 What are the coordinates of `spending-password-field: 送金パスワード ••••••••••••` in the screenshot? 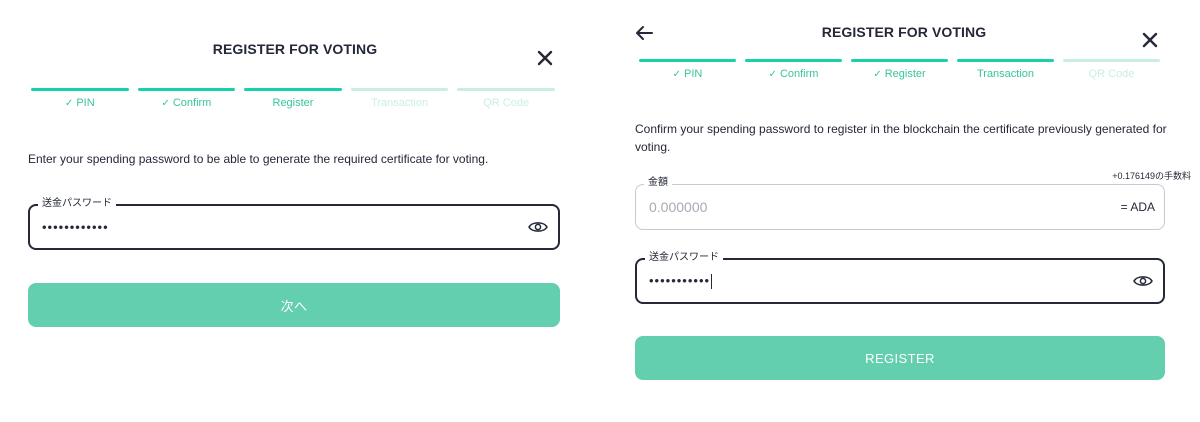 It's located at (294, 223).